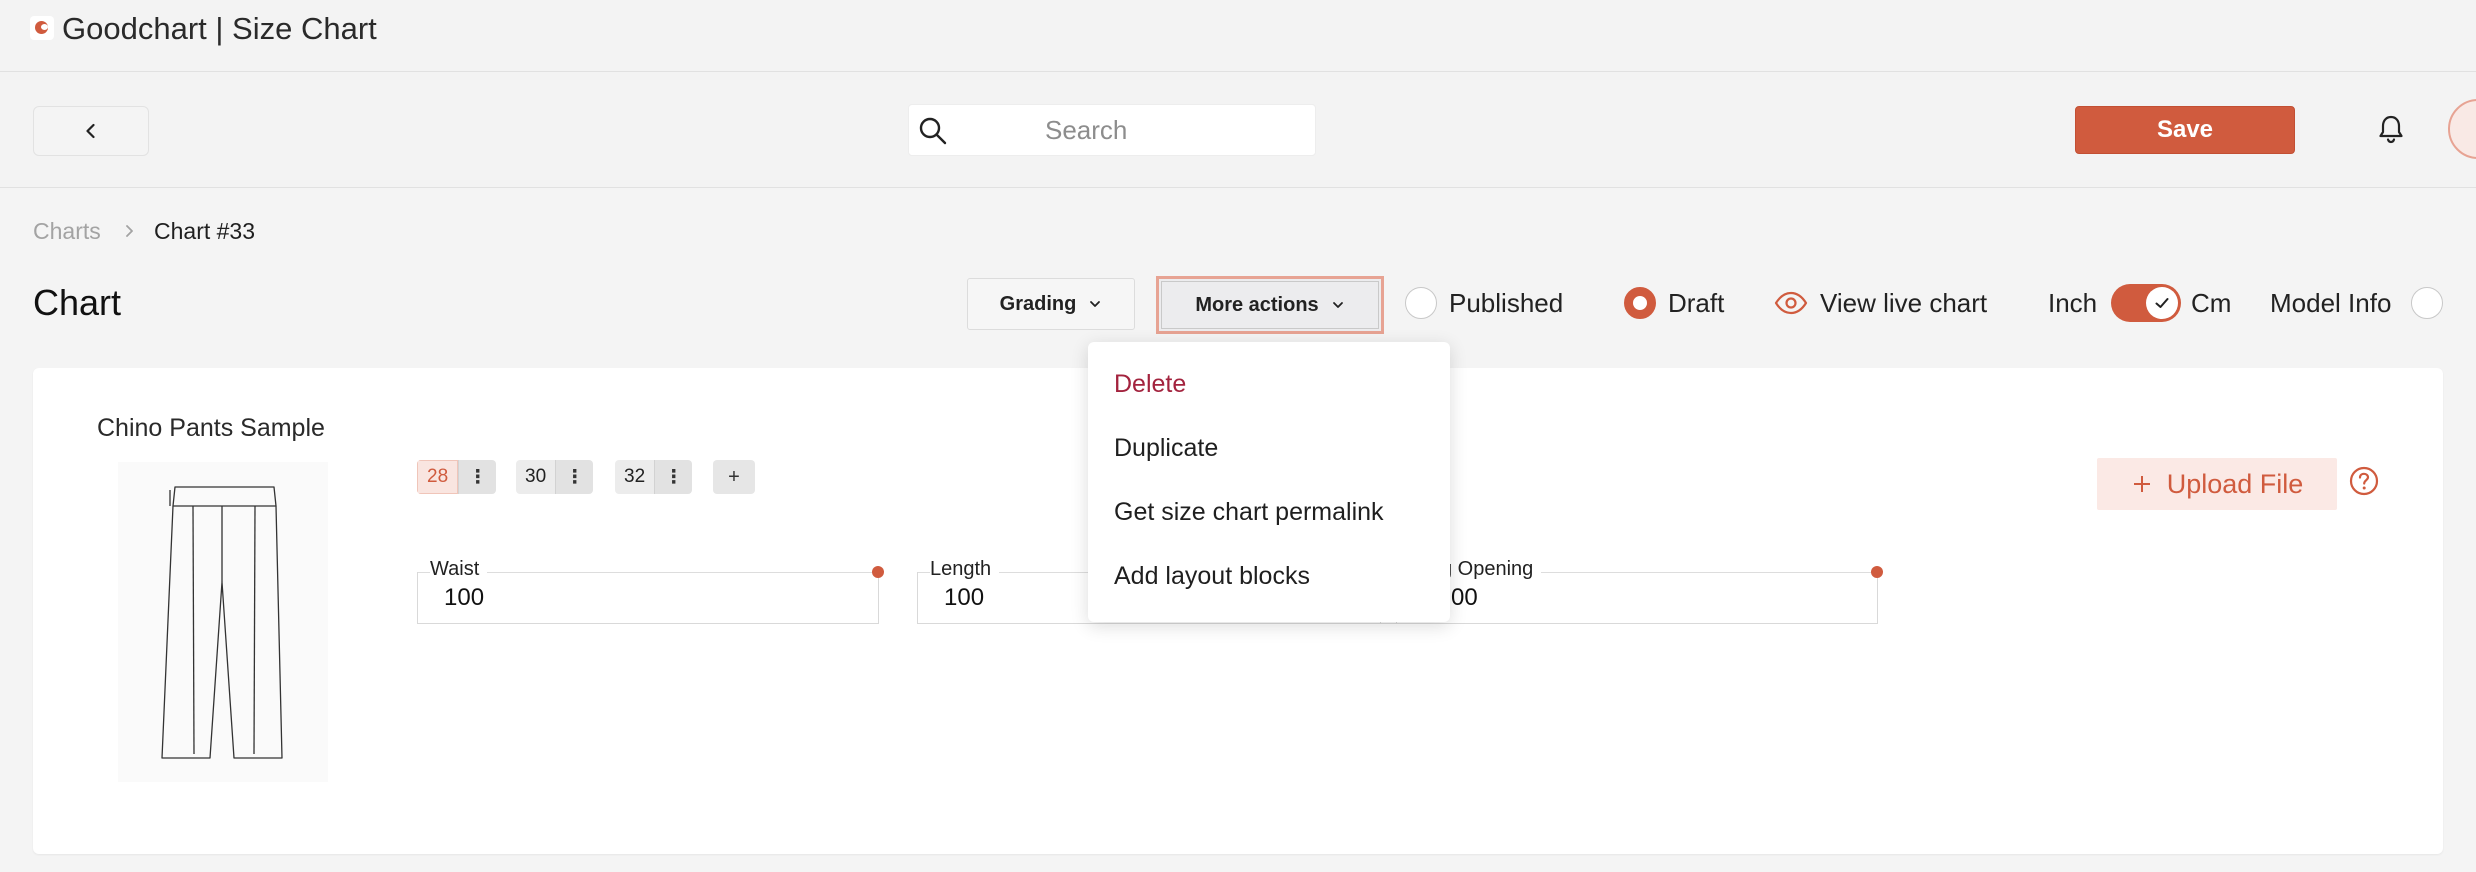  I want to click on eye-icon, so click(1791, 305).